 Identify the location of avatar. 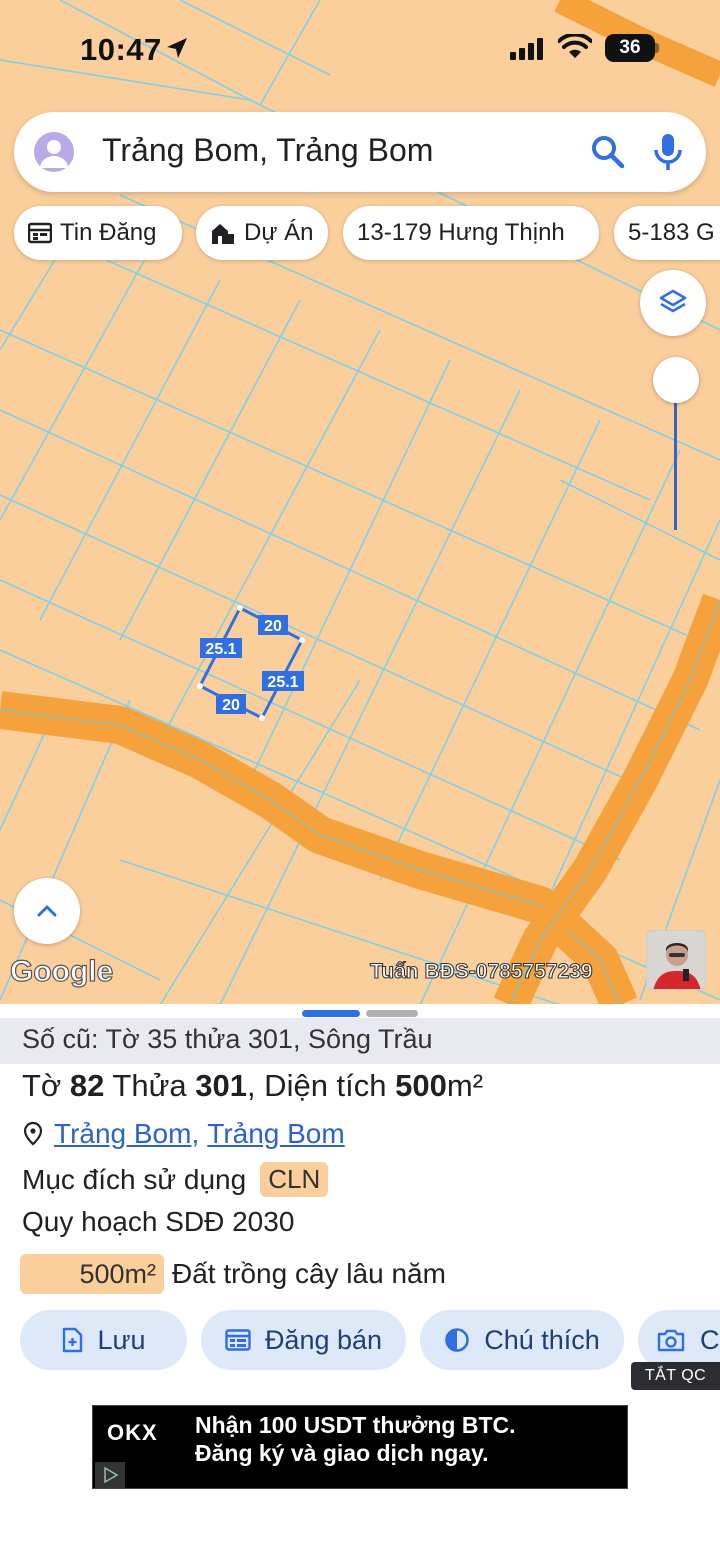
(54, 152).